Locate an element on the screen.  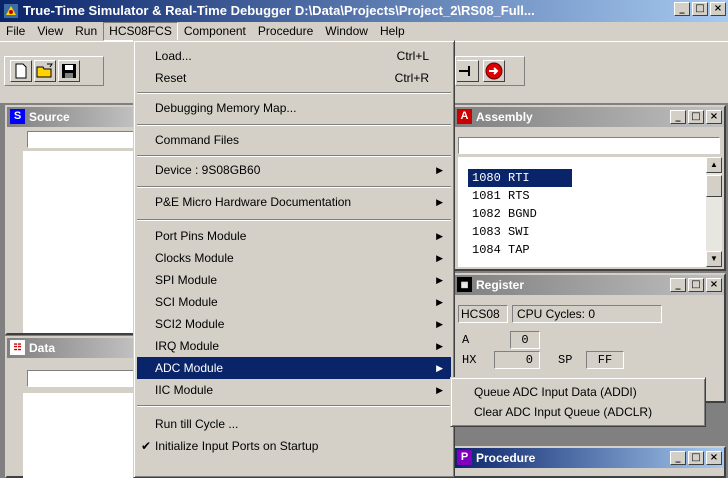
assembly-scrollbar: ▲ ▼ is located at coordinates (714, 212).